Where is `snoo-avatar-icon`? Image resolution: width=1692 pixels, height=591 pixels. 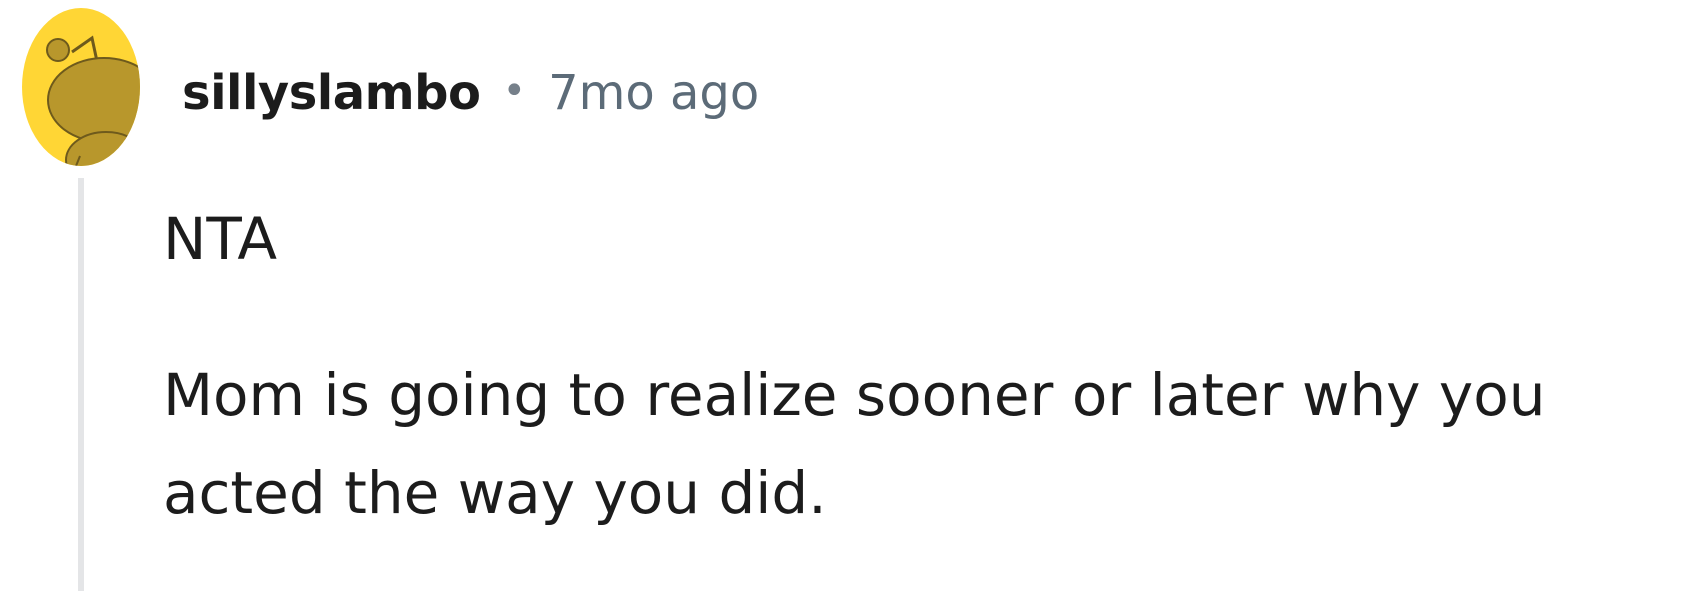 snoo-avatar-icon is located at coordinates (81, 87).